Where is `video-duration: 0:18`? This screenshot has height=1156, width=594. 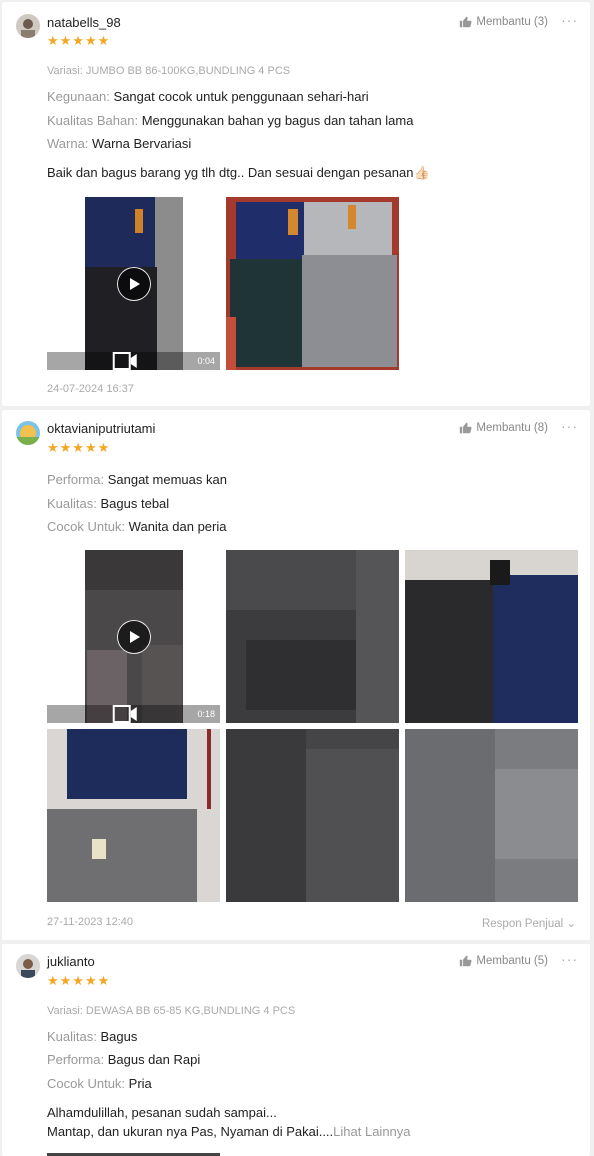
video-duration: 0:18 is located at coordinates (206, 714).